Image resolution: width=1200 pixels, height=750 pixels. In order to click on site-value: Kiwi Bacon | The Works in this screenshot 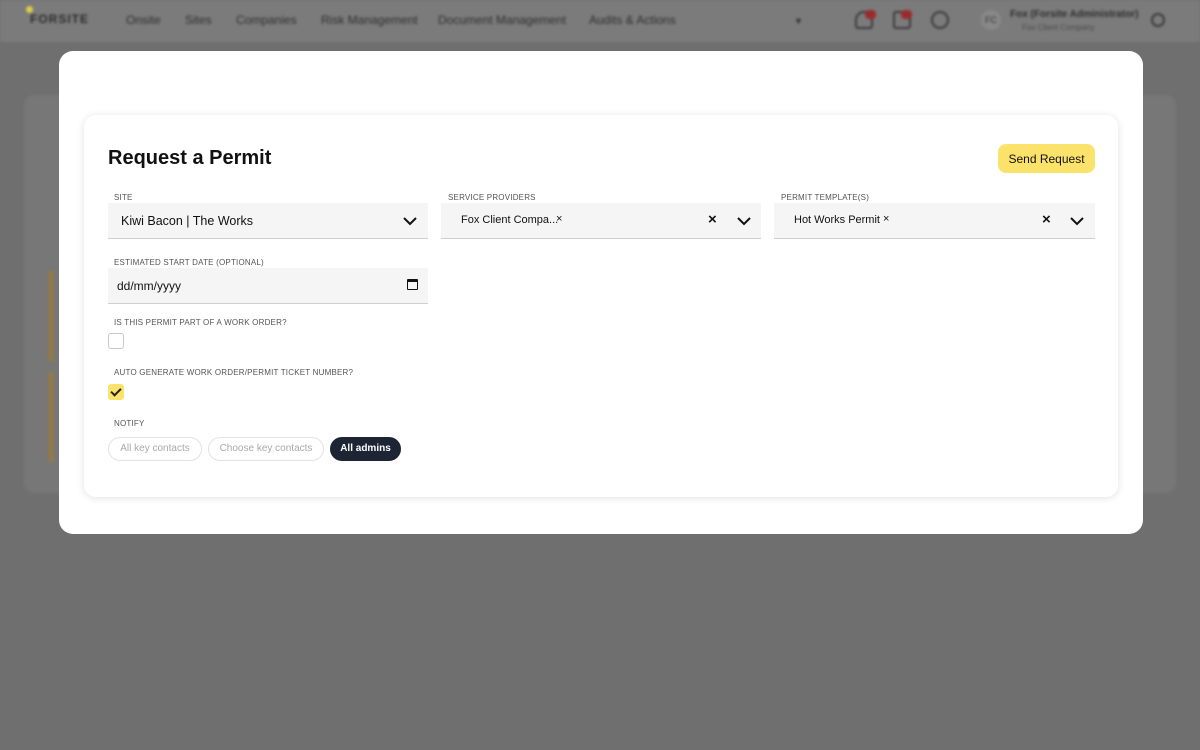, I will do `click(187, 221)`.